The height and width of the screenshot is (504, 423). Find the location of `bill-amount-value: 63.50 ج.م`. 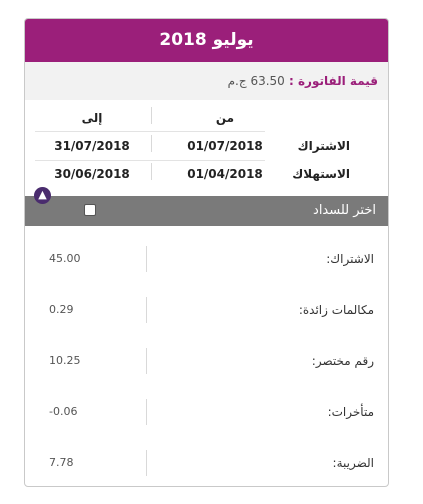

bill-amount-value: 63.50 ج.م is located at coordinates (256, 81).